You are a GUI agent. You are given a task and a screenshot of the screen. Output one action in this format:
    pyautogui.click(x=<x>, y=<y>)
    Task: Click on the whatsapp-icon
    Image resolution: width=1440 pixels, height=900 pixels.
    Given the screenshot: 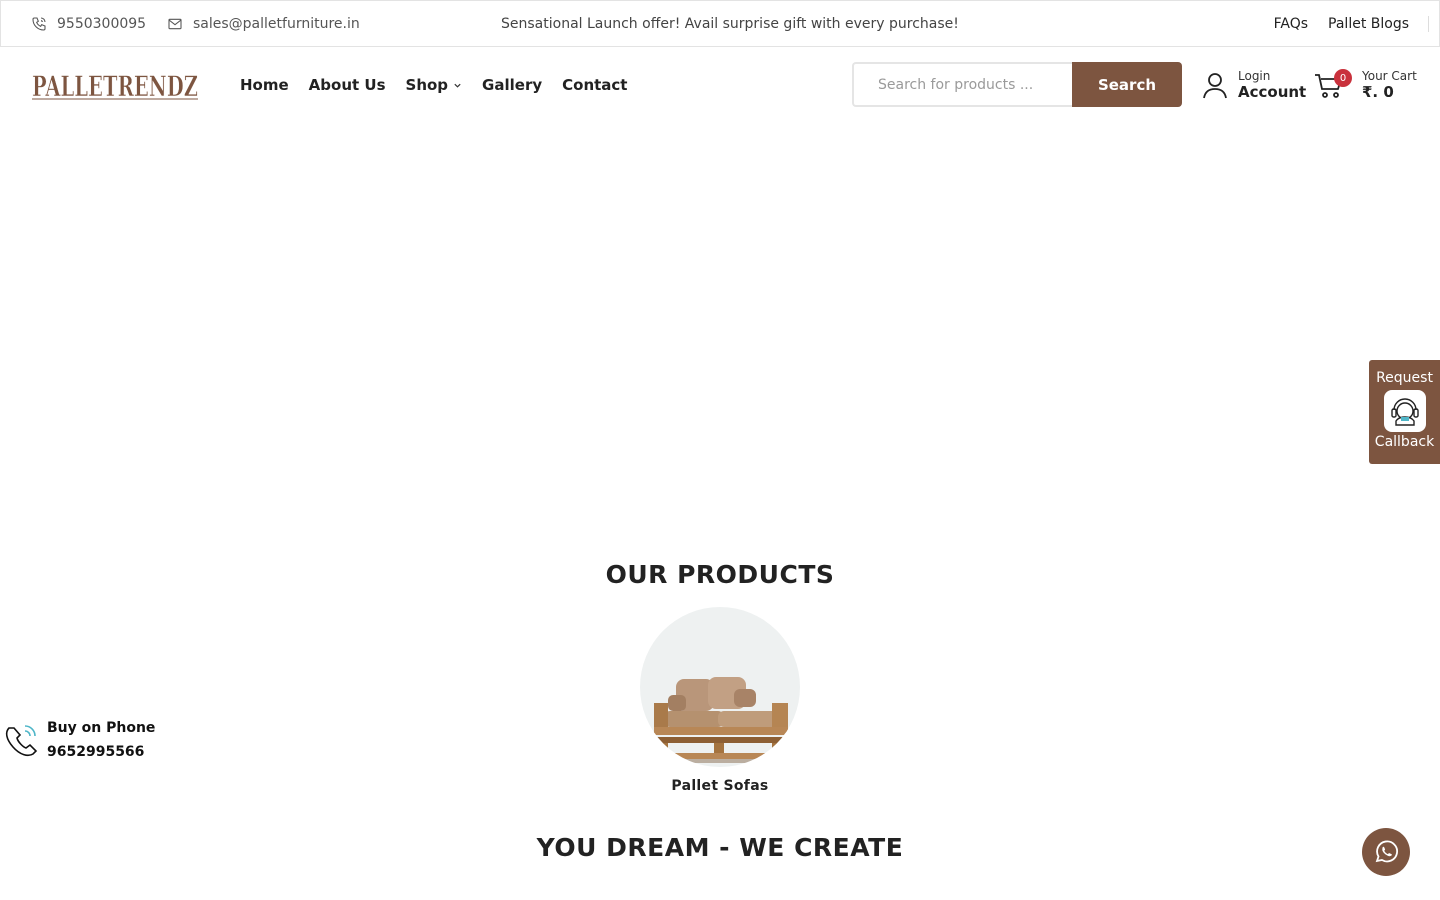 What is the action you would take?
    pyautogui.click(x=1386, y=851)
    